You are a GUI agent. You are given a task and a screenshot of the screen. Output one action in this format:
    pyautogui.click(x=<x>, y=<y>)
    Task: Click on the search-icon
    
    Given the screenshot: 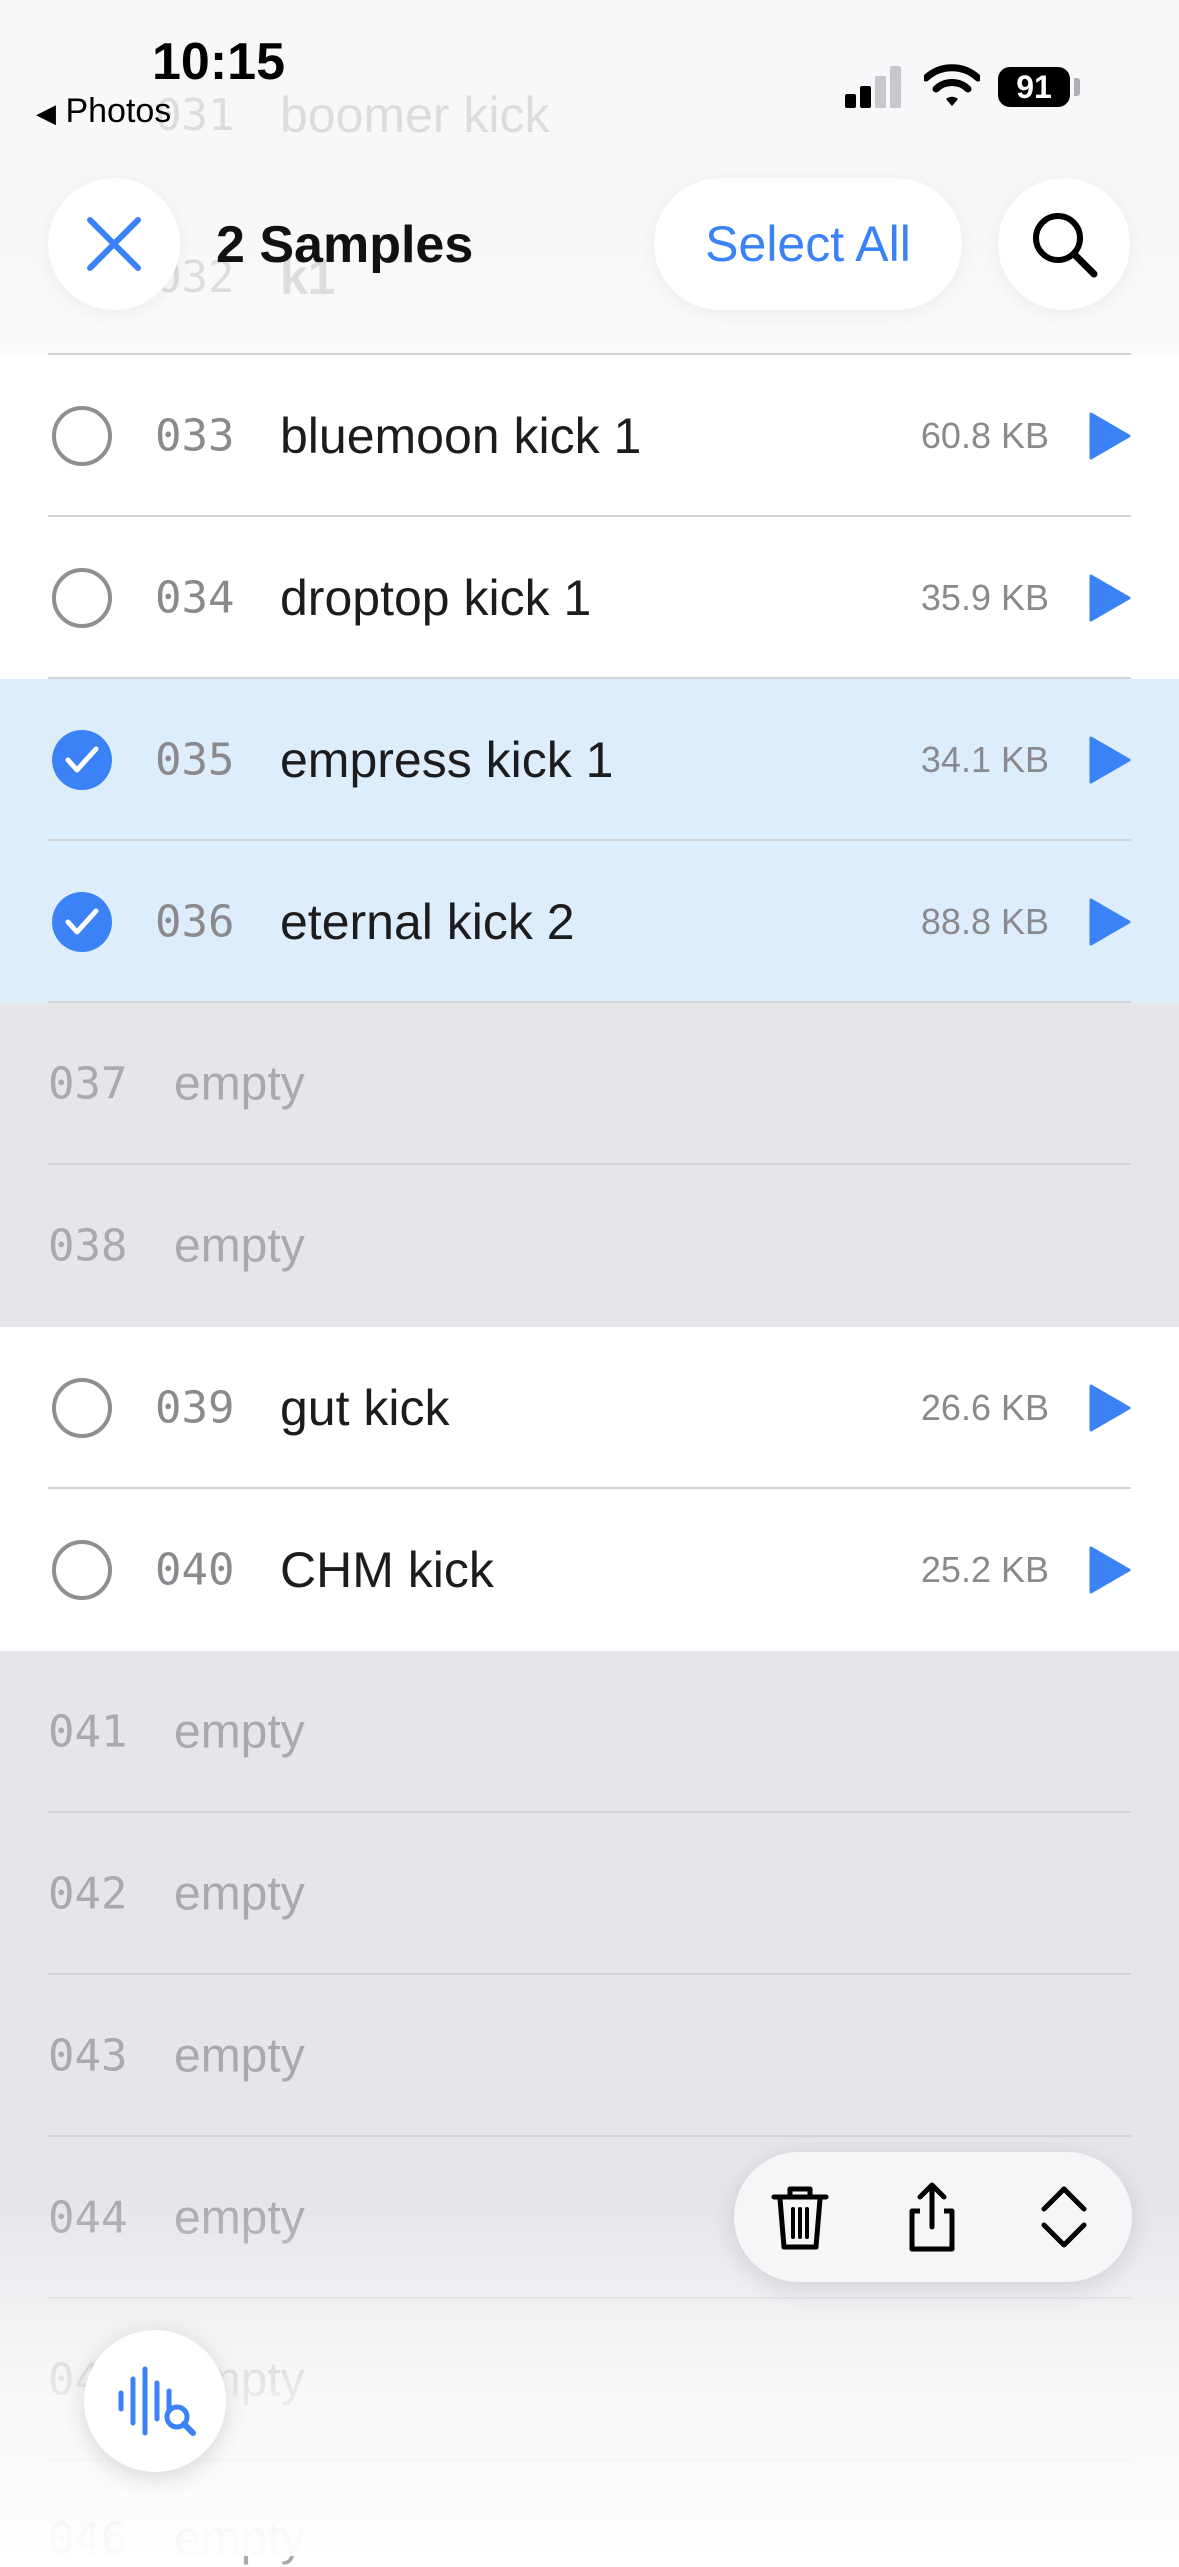 What is the action you would take?
    pyautogui.click(x=1065, y=245)
    